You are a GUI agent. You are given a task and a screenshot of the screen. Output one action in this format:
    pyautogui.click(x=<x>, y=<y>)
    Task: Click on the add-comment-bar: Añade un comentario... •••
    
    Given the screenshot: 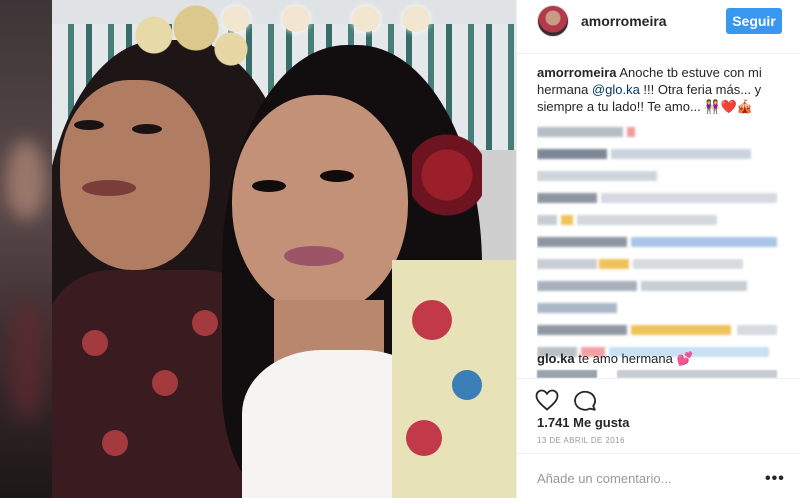 What is the action you would take?
    pyautogui.click(x=658, y=475)
    